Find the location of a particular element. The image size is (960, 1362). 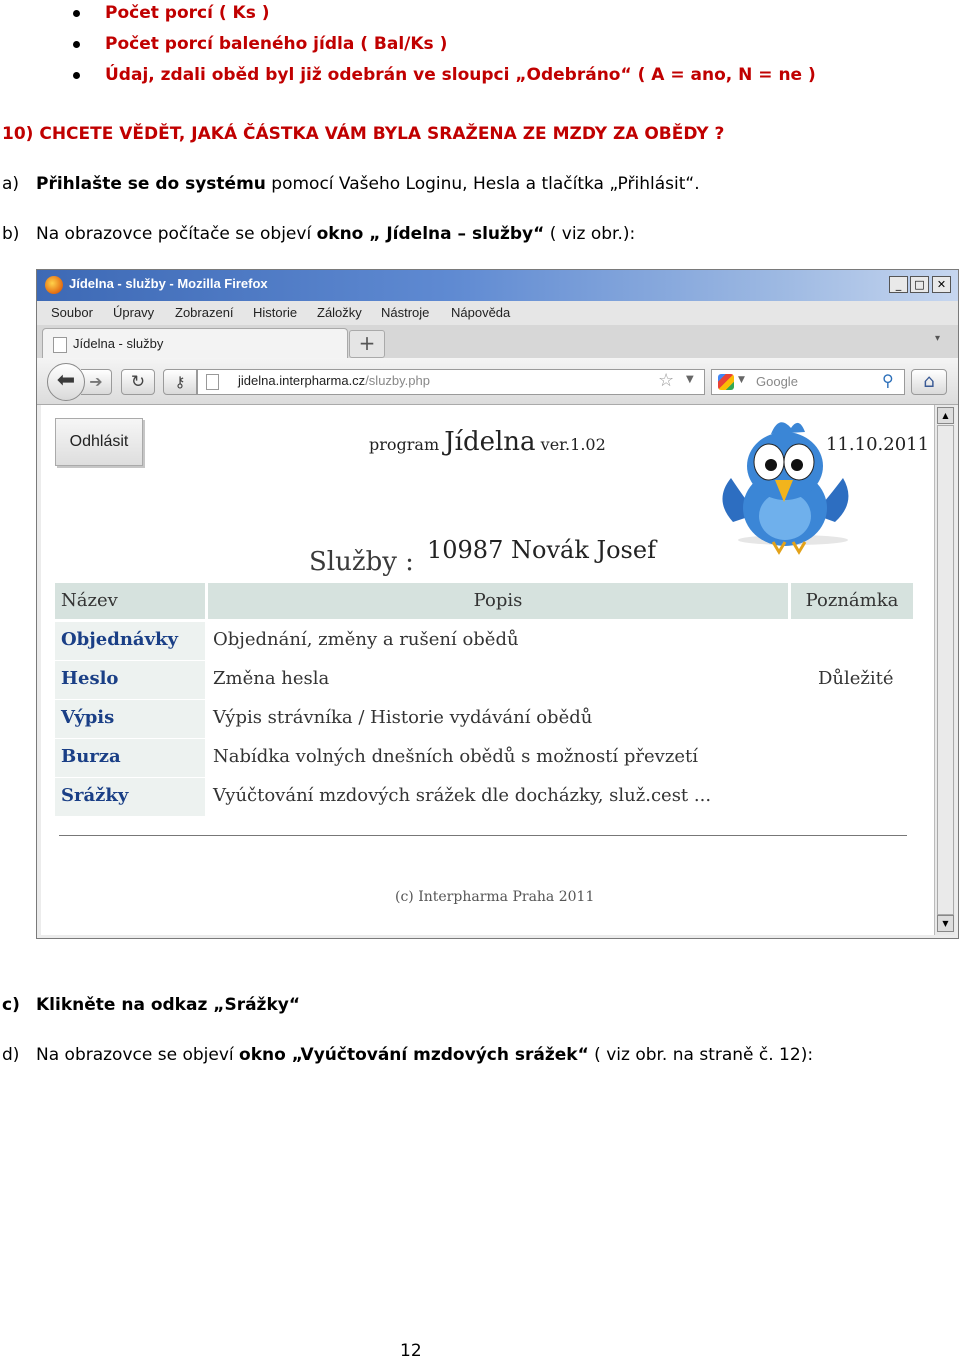

paragraph-text: Na obrazovce počítače se objeví is located at coordinates (176, 234).